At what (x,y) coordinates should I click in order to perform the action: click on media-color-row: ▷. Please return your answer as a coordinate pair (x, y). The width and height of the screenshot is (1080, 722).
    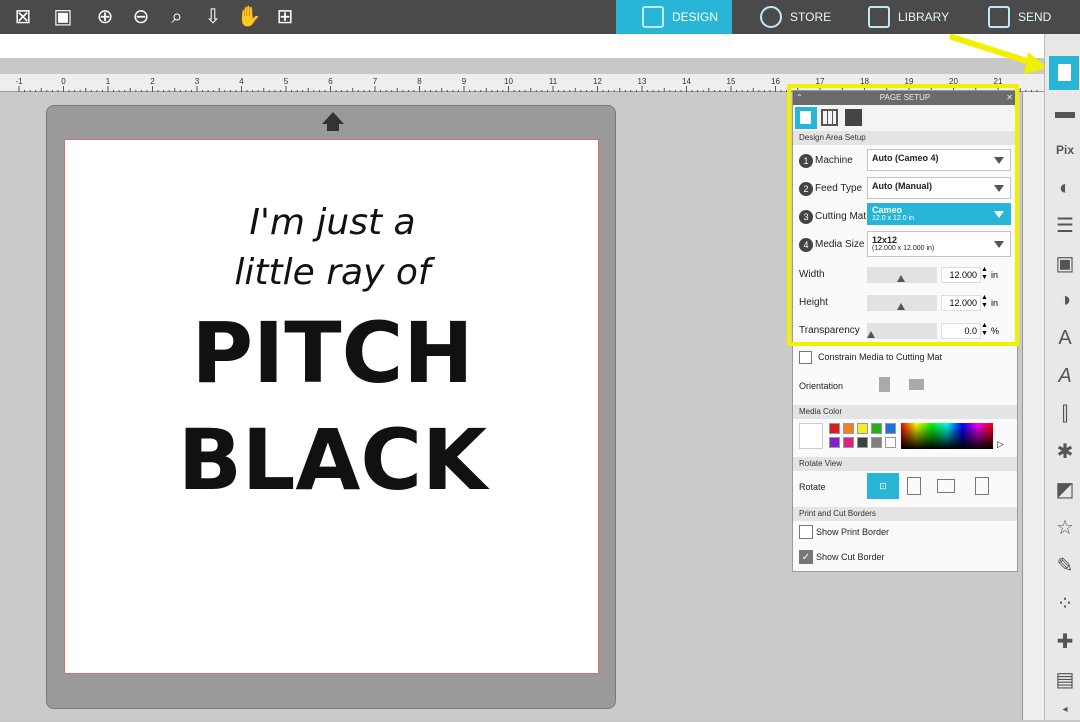
    Looking at the image, I should click on (906, 436).